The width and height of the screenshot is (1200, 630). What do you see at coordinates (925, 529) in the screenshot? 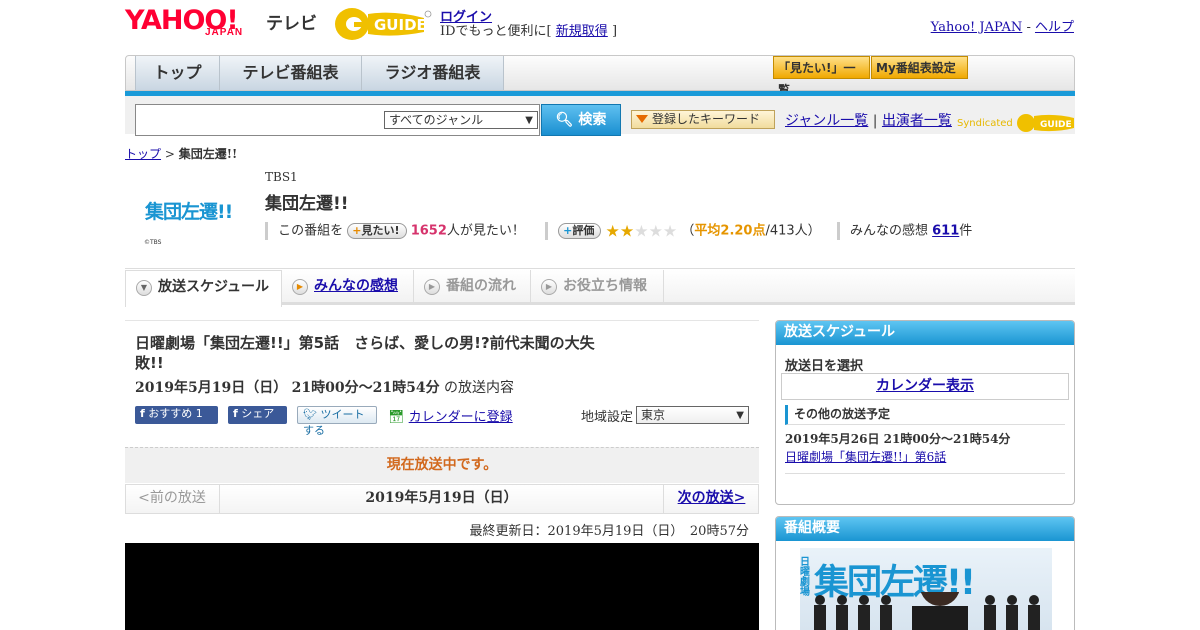
I see `overview-sidebar-heading: 番組概要` at bounding box center [925, 529].